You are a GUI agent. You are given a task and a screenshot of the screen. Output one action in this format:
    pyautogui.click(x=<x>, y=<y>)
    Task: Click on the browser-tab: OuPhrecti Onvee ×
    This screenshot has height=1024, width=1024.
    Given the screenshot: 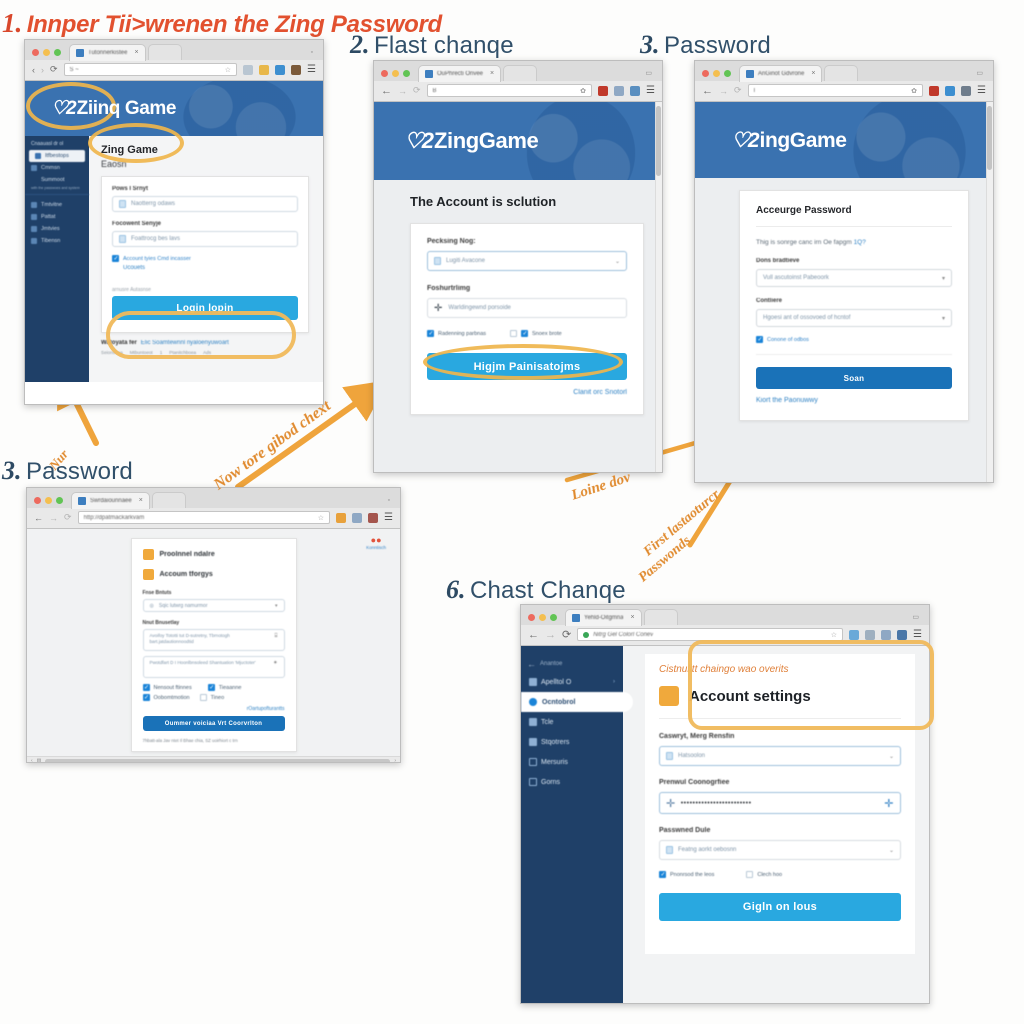 What is the action you would take?
    pyautogui.click(x=460, y=73)
    